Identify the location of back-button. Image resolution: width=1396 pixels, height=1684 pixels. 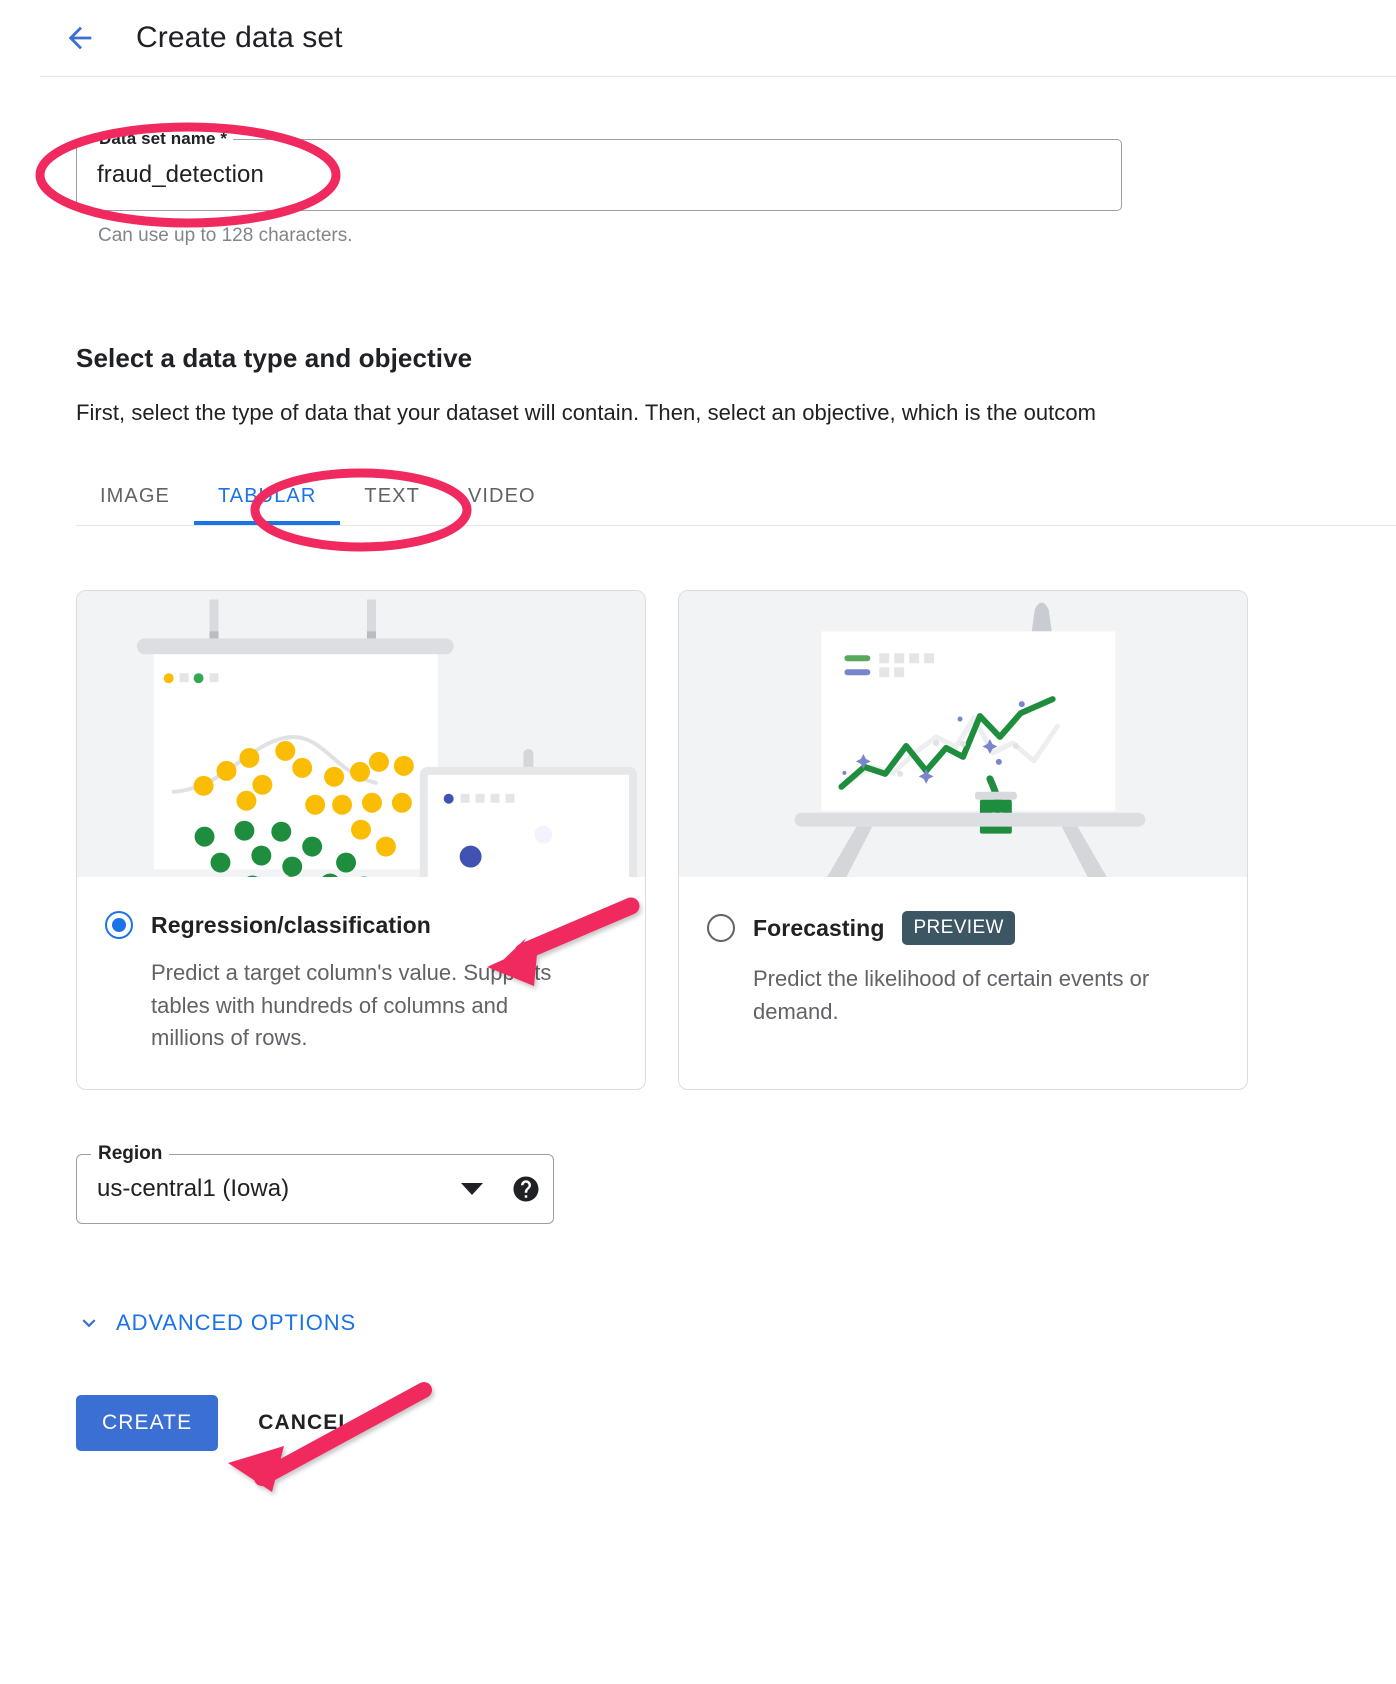
(80, 38).